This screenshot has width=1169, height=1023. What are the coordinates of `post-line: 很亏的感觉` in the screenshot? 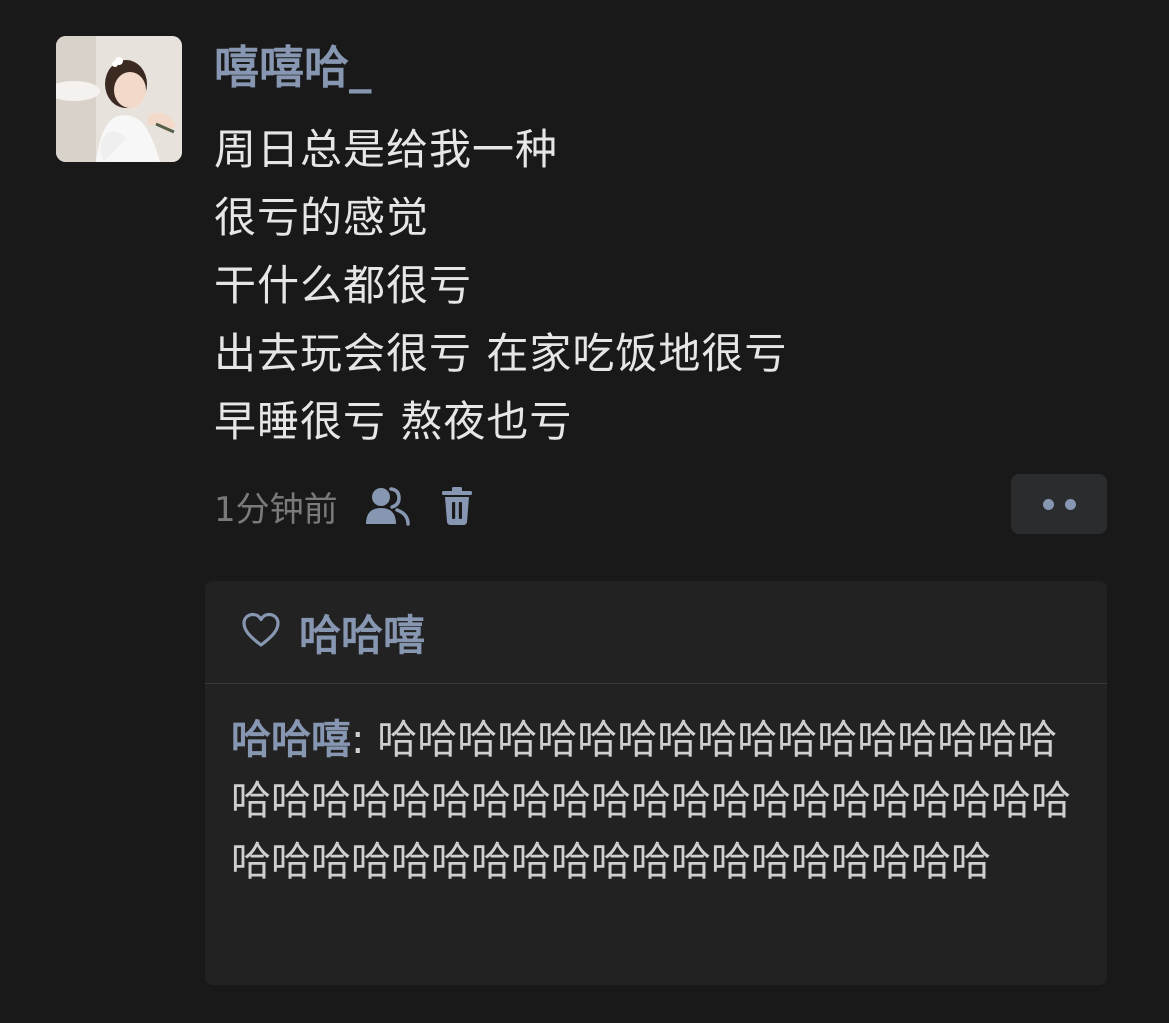 It's located at (322, 217).